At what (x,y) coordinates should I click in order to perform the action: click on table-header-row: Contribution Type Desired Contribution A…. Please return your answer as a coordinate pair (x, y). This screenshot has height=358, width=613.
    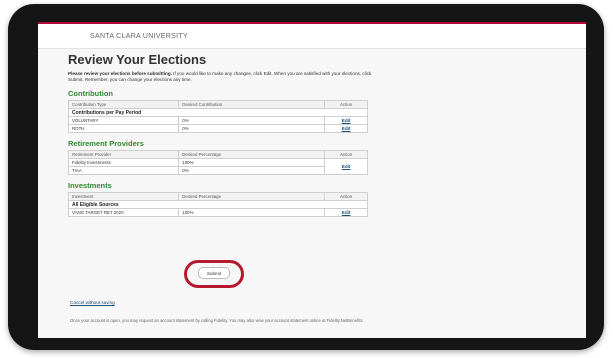
    Looking at the image, I should click on (217, 104).